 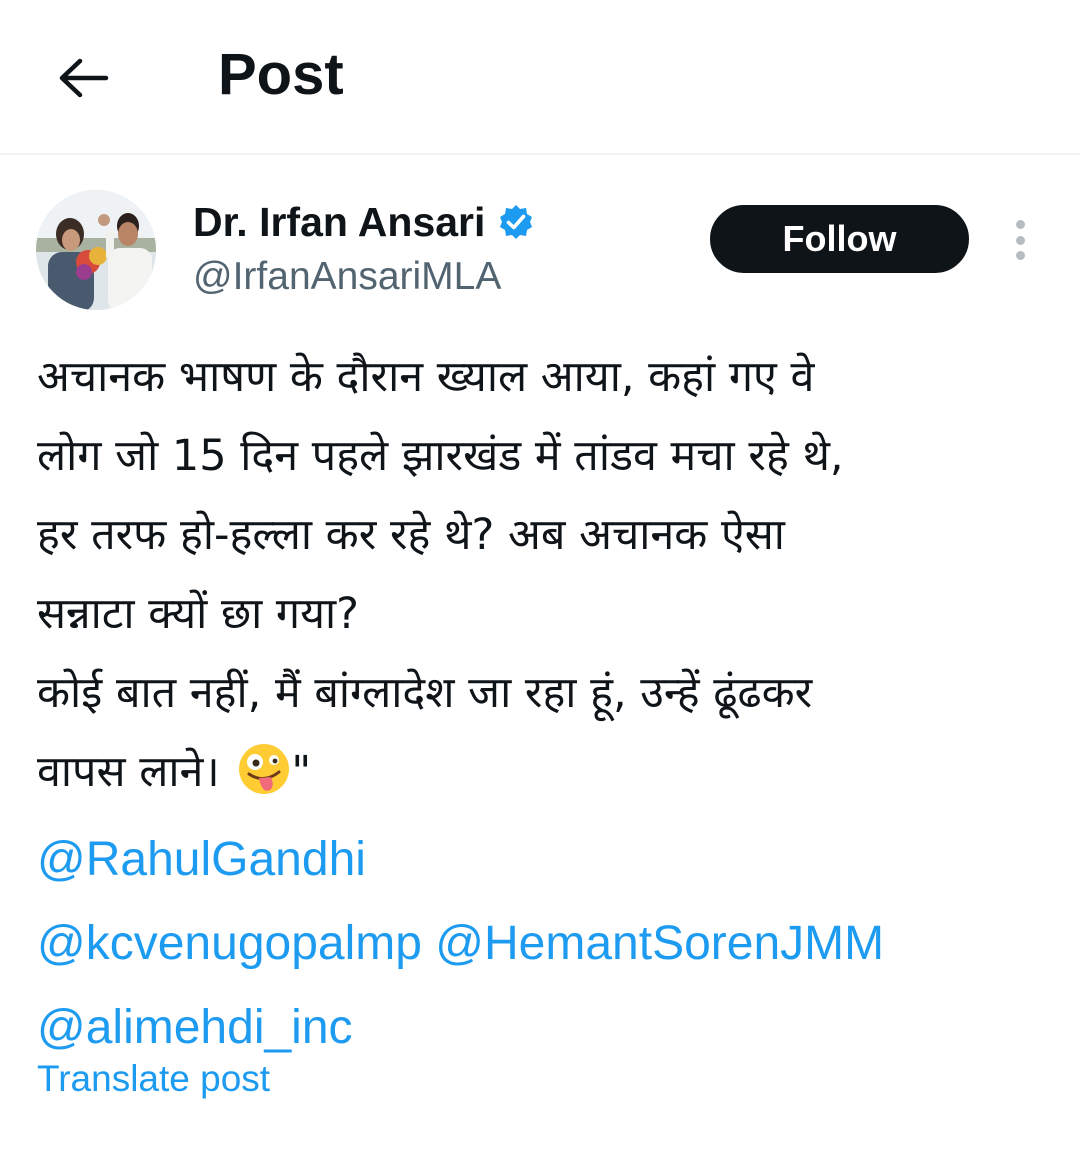 I want to click on back-button, so click(x=84, y=78).